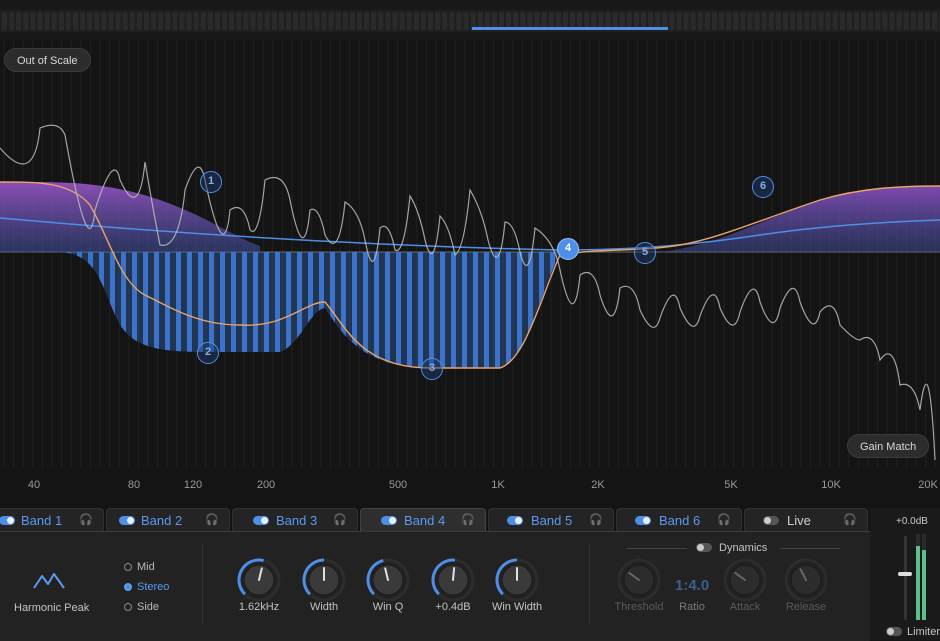  Describe the element at coordinates (598, 485) in the screenshot. I see `freq-label: 2K` at that location.